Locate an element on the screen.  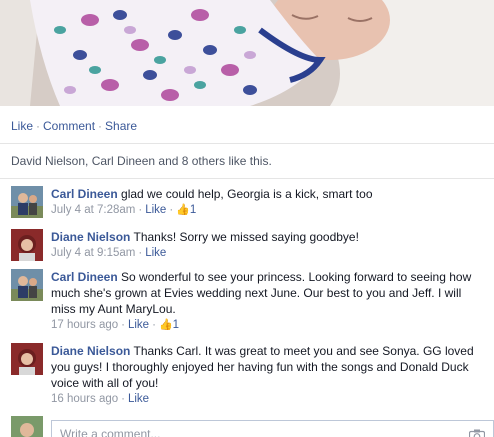
comment-meta: 16 hours ago · Like is located at coordinates (270, 399).